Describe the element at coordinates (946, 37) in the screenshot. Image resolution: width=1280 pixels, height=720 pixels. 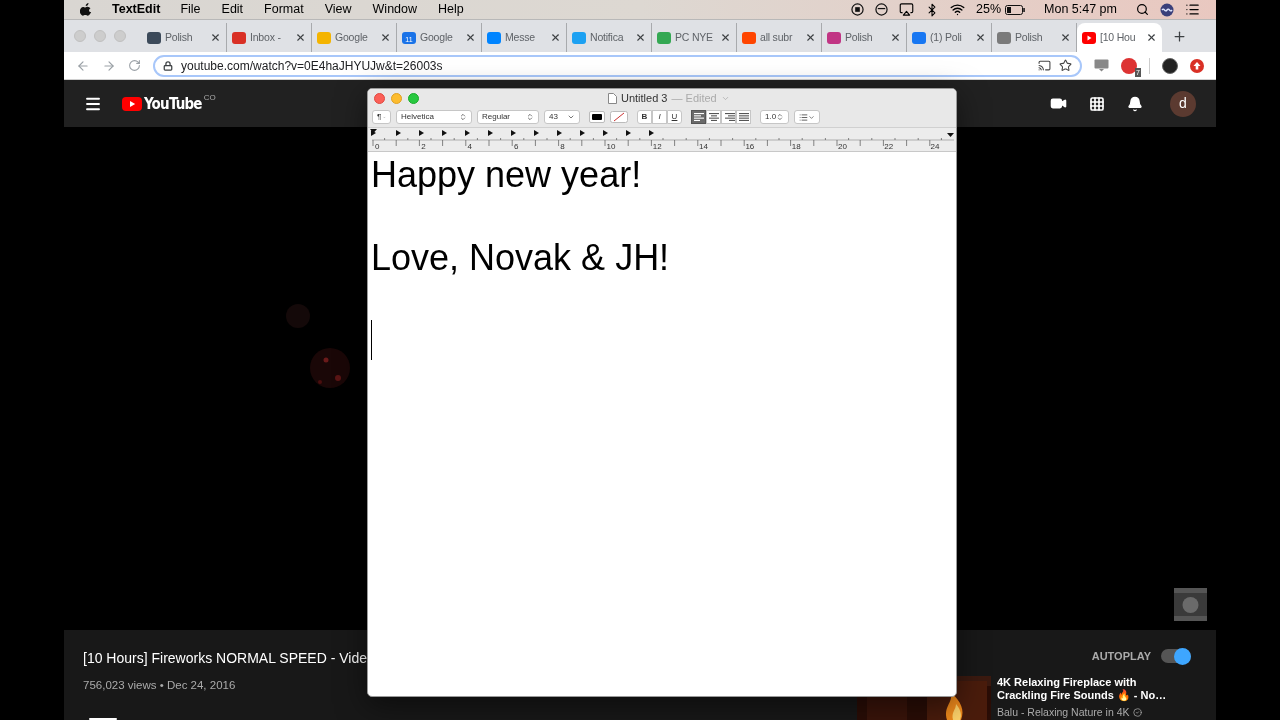
I see `tab-title: (1) Poli` at that location.